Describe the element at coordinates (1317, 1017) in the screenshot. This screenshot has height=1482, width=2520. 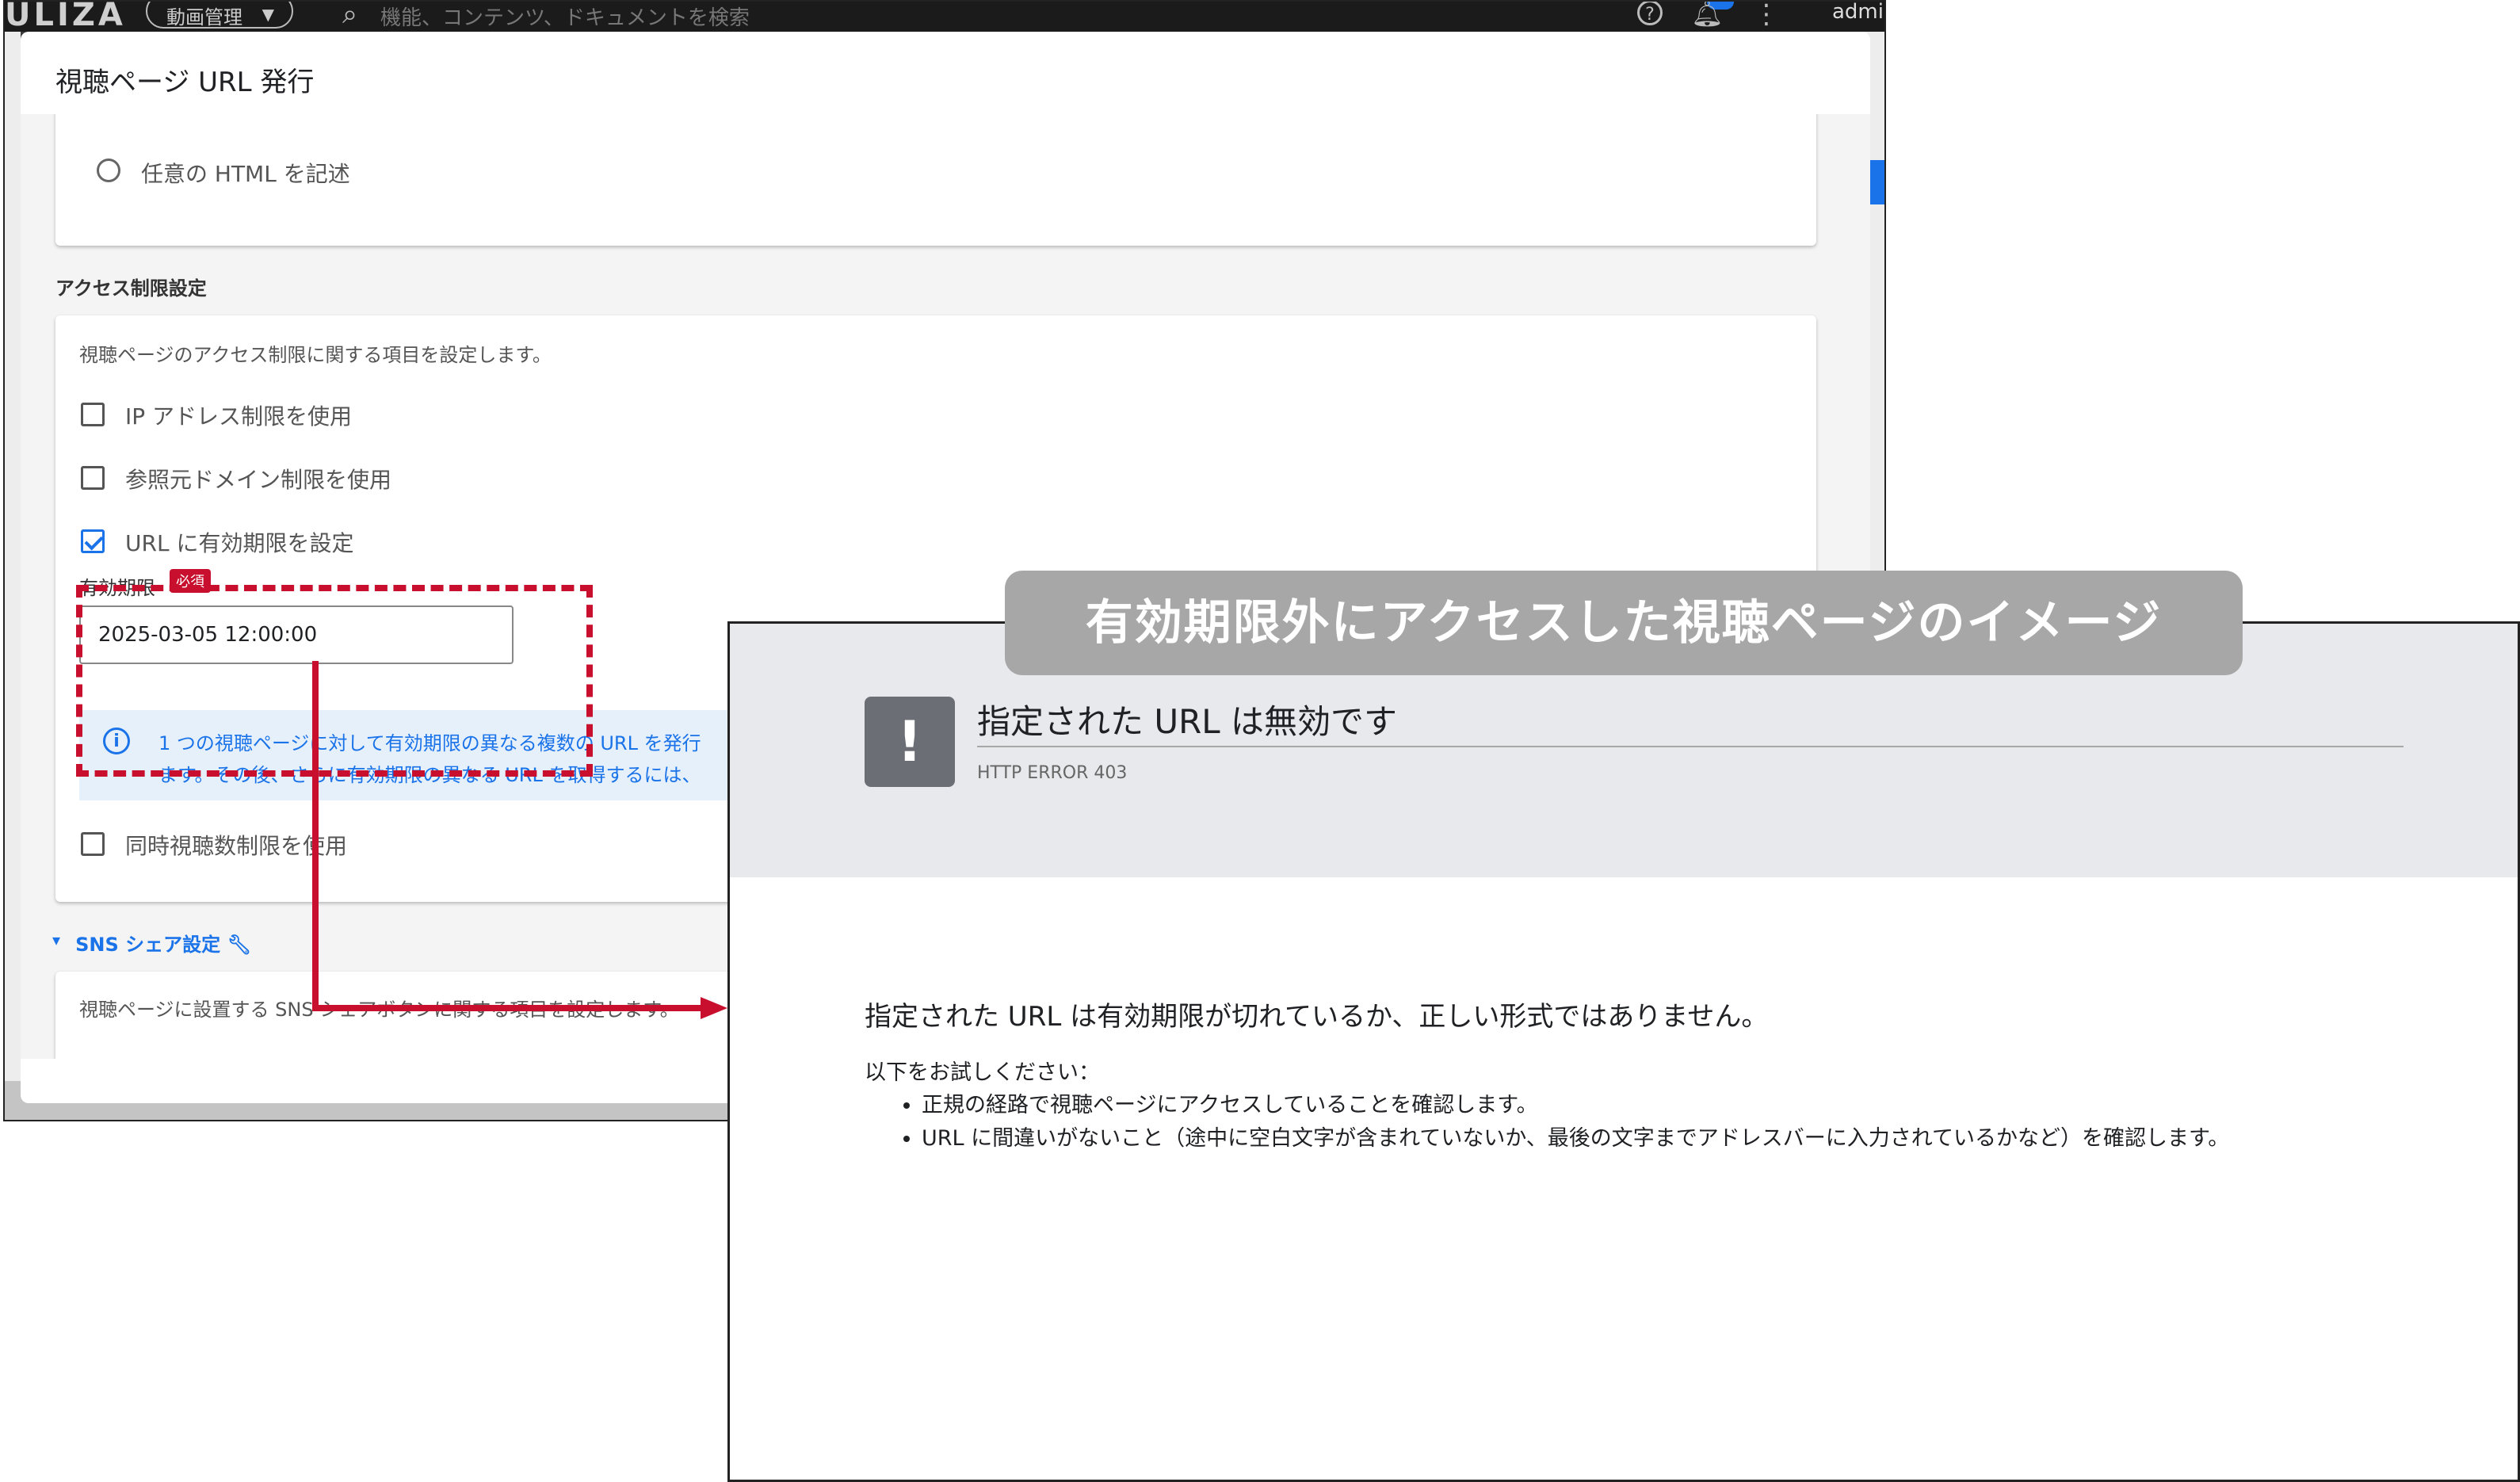
I see `error-message: 指定された URL は有効期限が切れているか、正しい形式ではありません。` at that location.